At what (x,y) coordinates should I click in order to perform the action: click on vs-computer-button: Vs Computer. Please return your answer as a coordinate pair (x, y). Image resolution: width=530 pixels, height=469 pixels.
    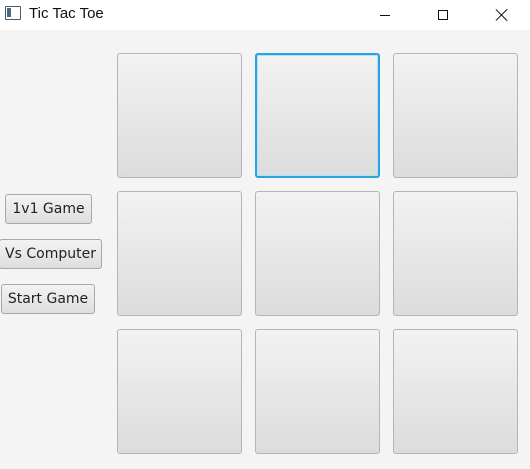
    Looking at the image, I should click on (51, 254).